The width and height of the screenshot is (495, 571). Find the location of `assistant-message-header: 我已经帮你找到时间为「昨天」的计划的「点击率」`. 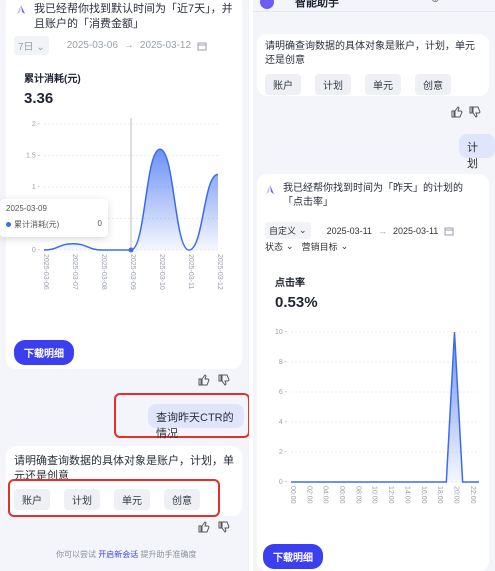

assistant-message-header: 我已经帮你找到时间为「昨天」的计划的「点击率」 is located at coordinates (368, 196).